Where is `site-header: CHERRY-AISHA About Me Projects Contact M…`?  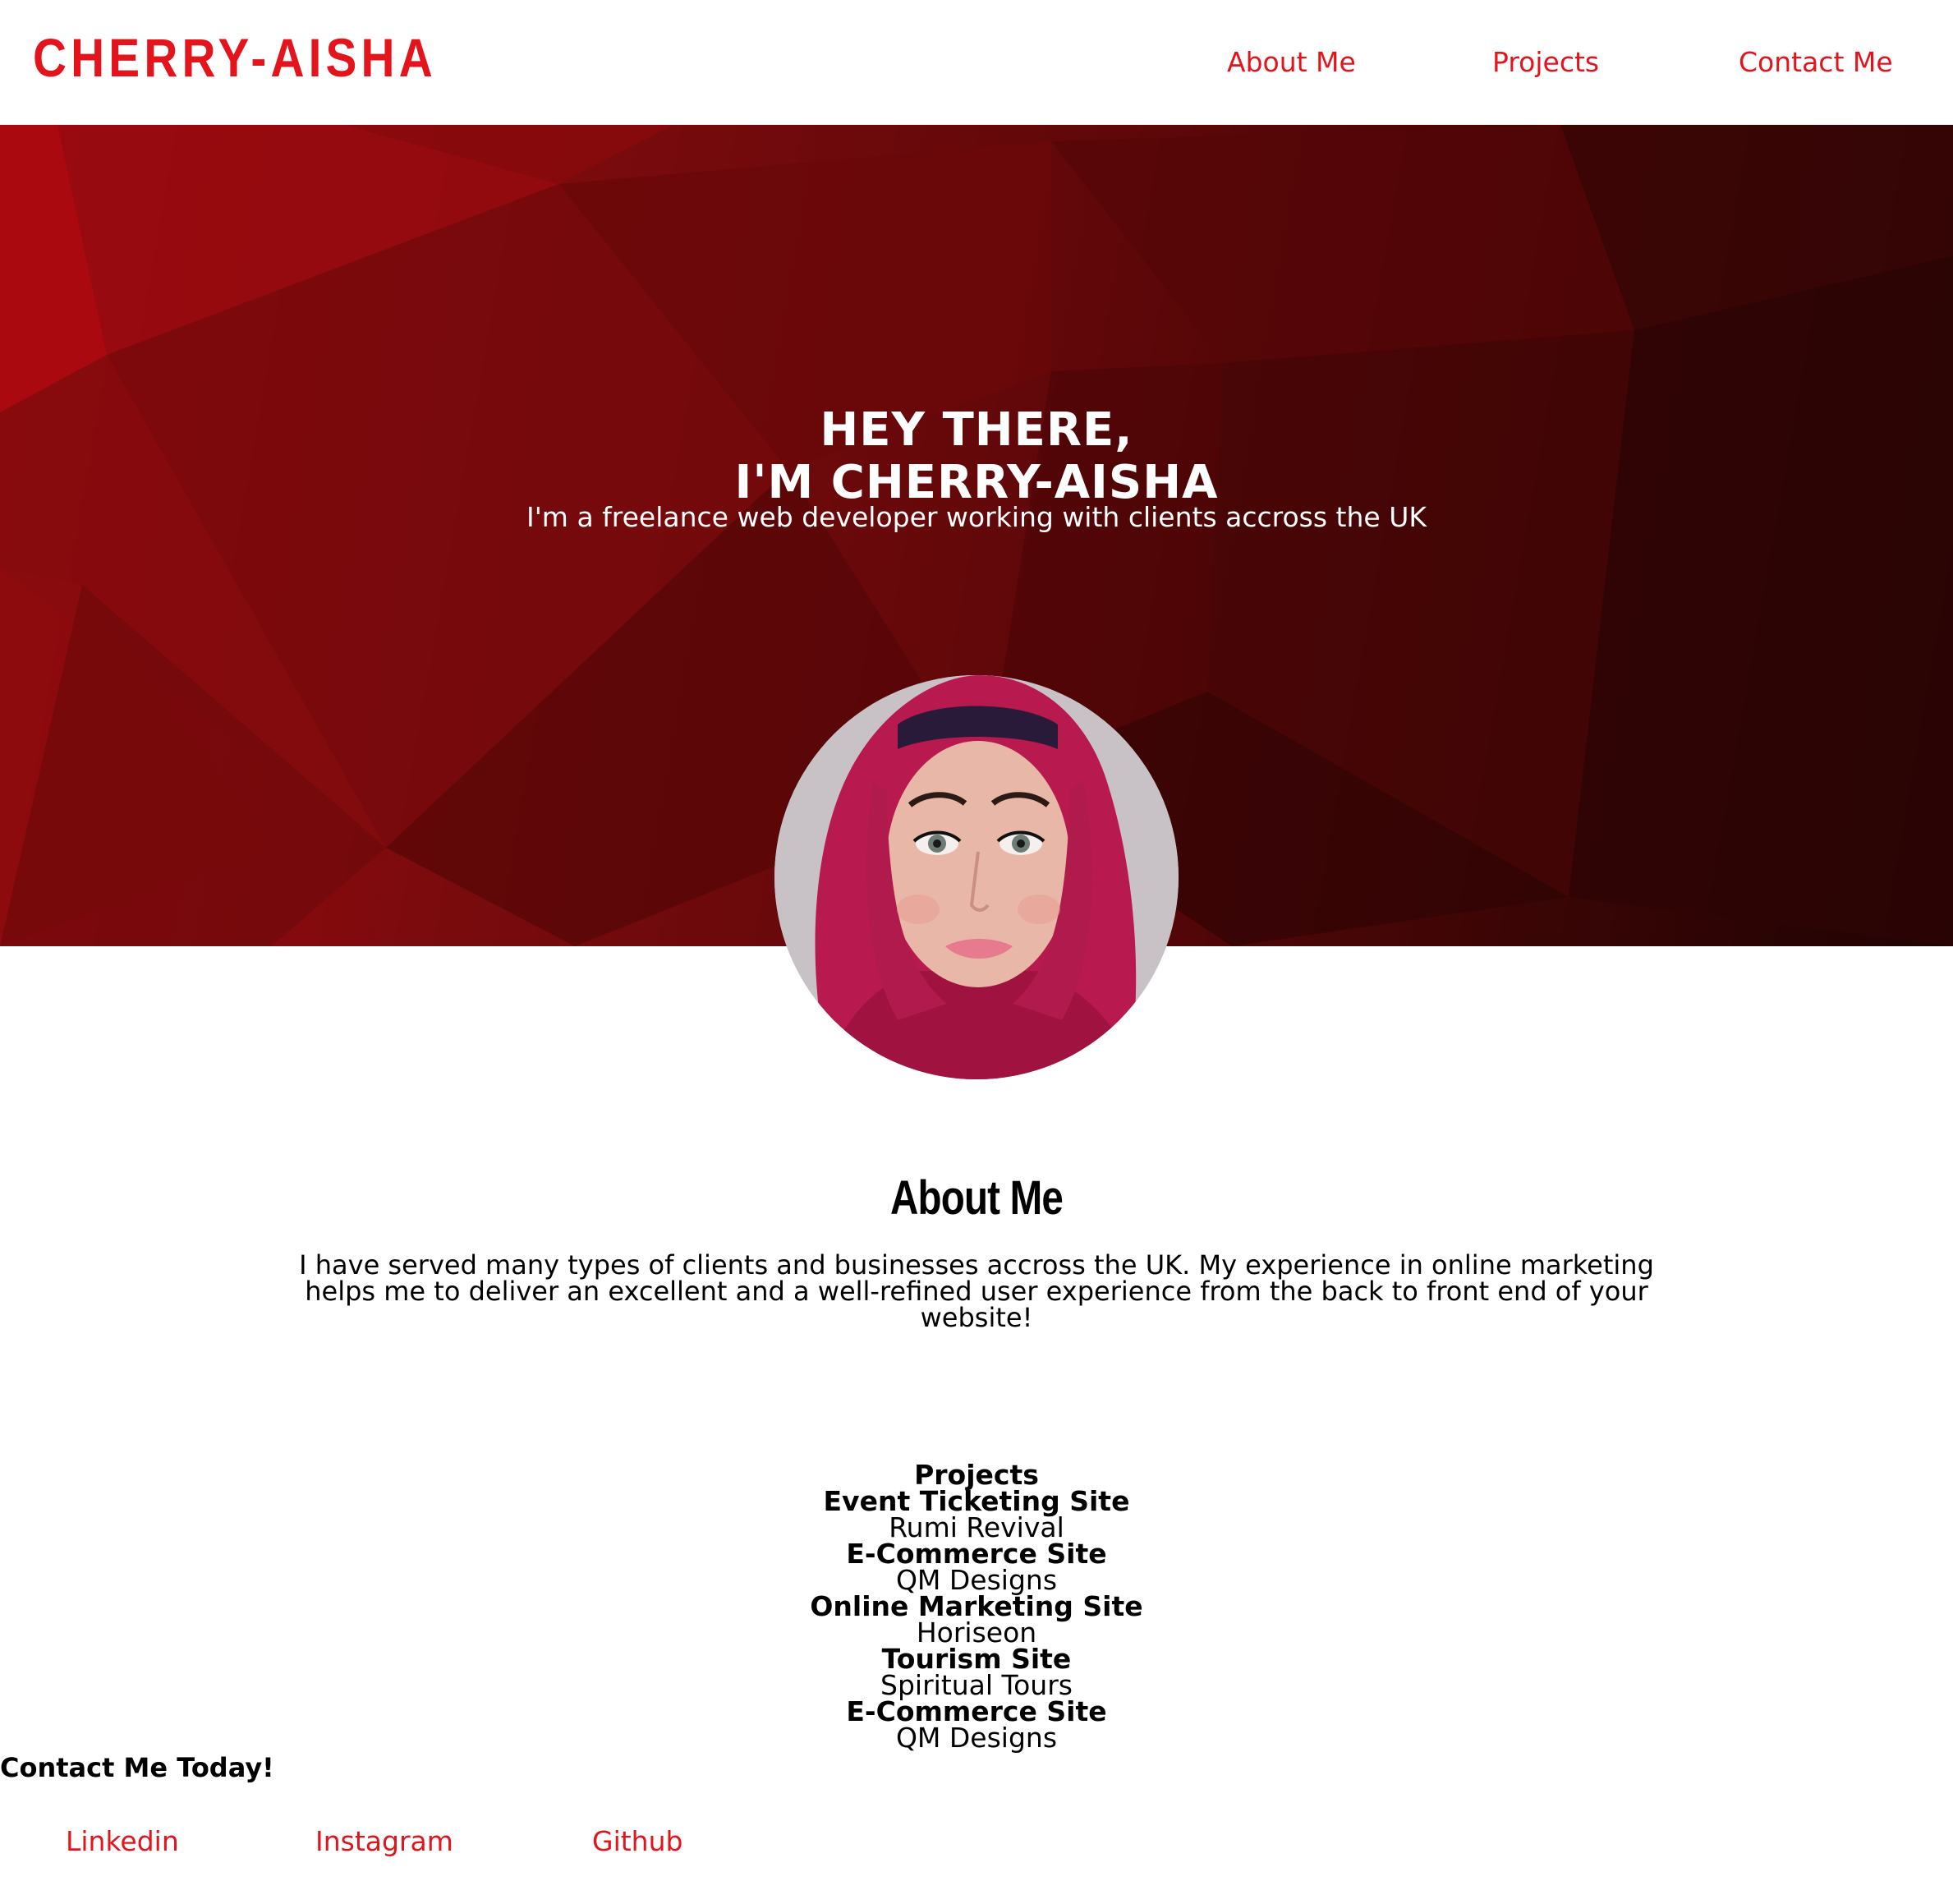
site-header: CHERRY-AISHA About Me Projects Contact M… is located at coordinates (976, 62).